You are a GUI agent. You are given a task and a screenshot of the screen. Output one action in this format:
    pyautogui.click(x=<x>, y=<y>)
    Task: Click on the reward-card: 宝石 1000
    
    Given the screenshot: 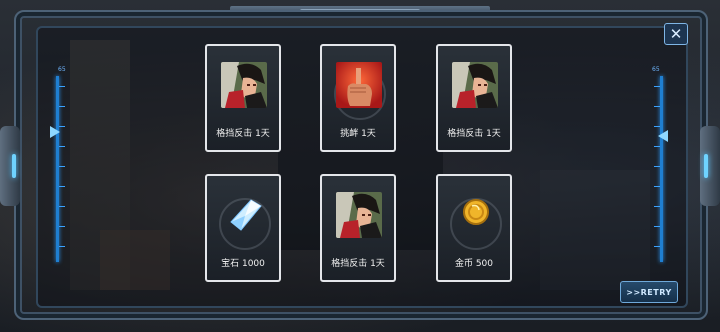 What is the action you would take?
    pyautogui.click(x=243, y=228)
    